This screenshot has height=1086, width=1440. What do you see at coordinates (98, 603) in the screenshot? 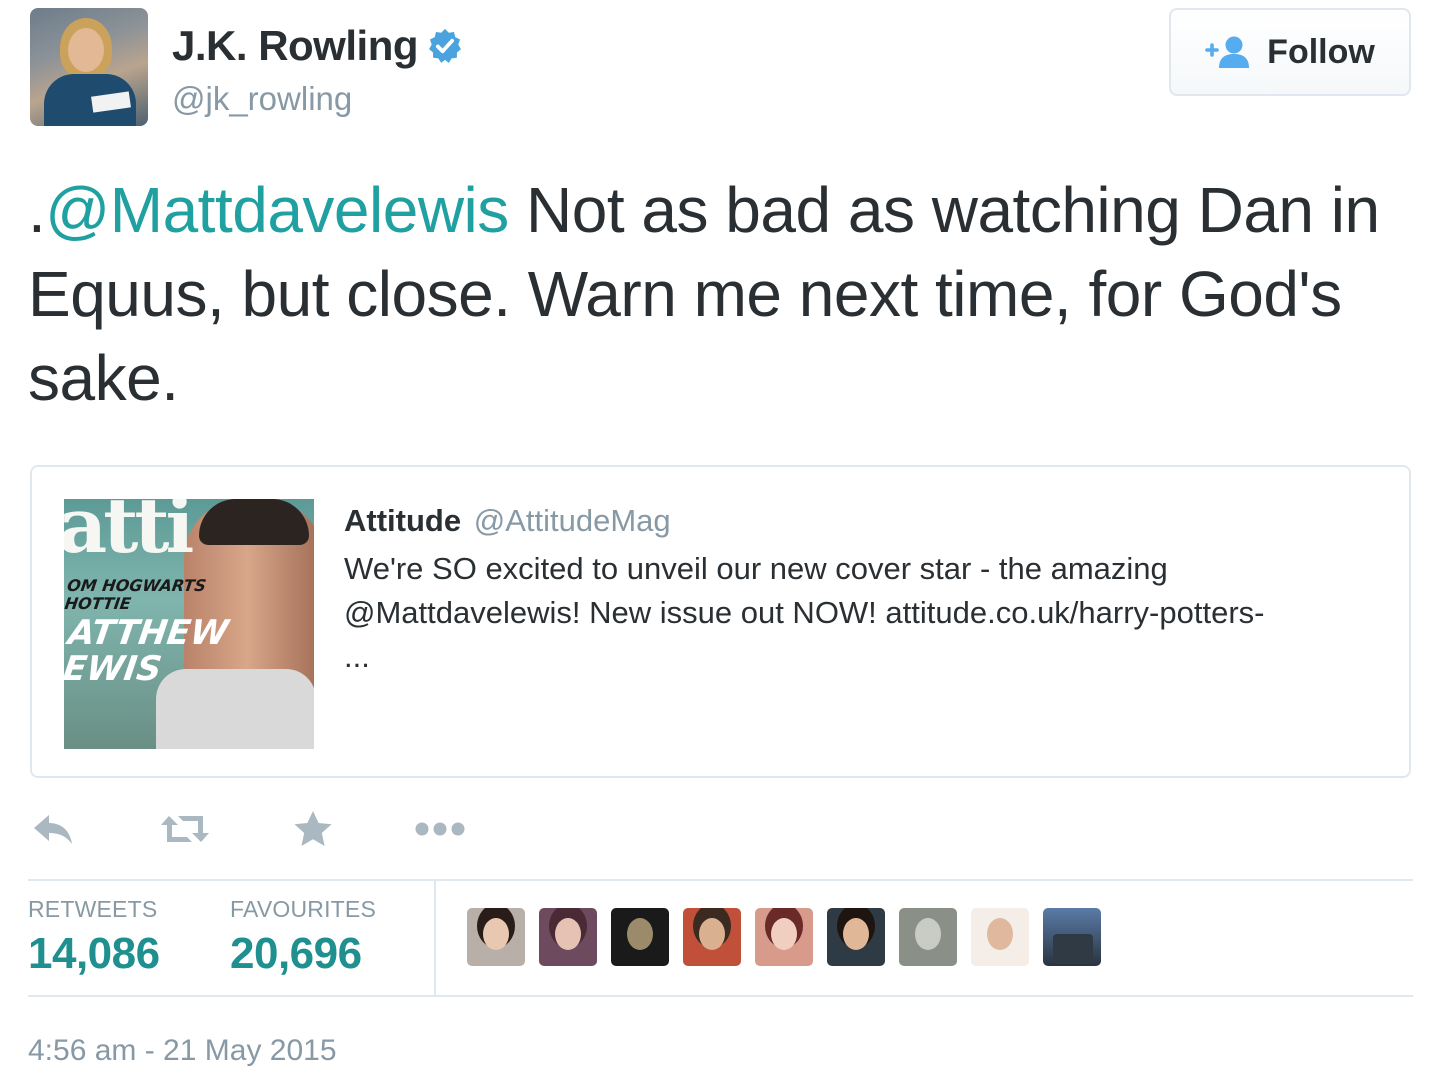
I see `cover-line-2: HOTTIE` at bounding box center [98, 603].